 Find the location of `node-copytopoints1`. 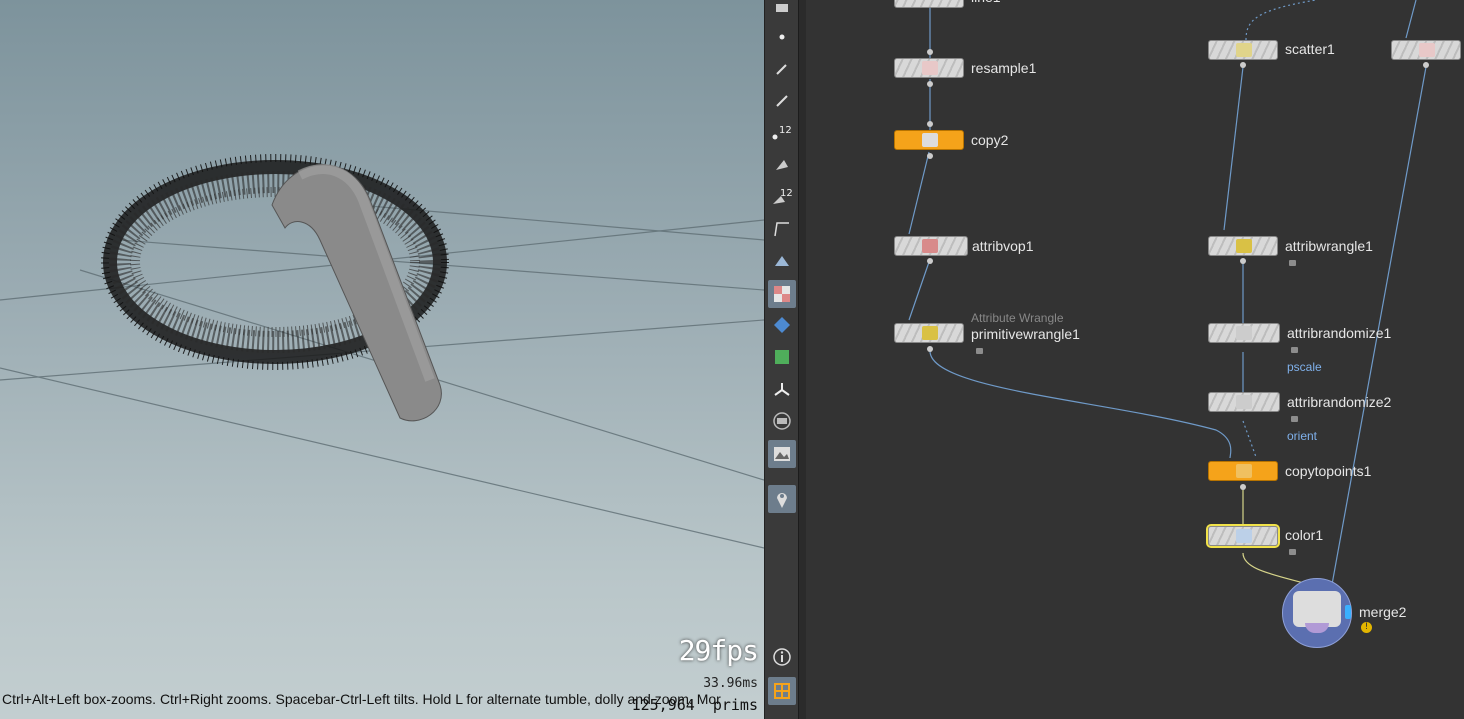

node-copytopoints1 is located at coordinates (1243, 471).